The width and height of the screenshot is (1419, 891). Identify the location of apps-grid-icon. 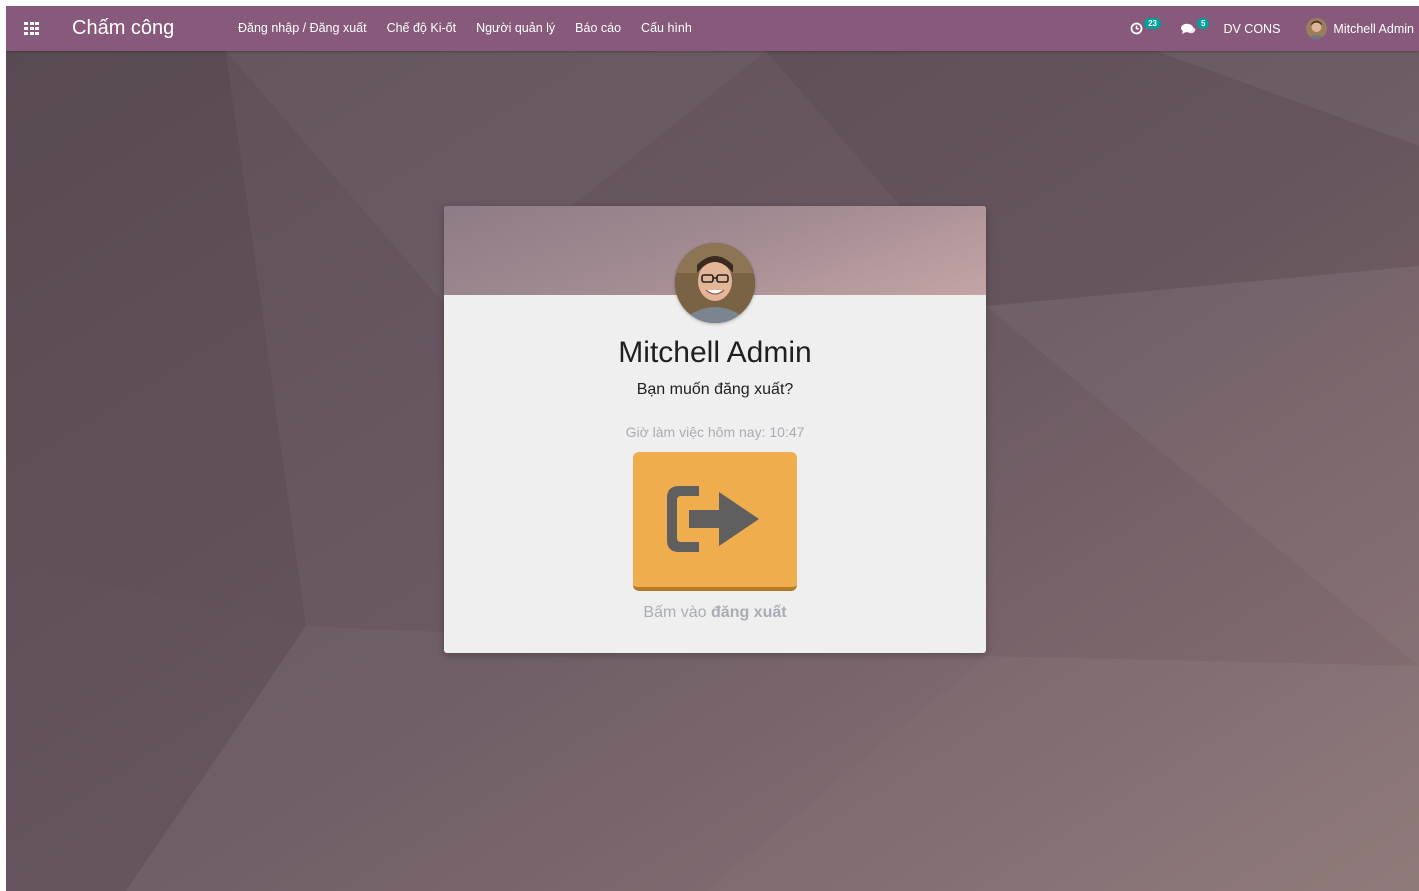
(31, 28).